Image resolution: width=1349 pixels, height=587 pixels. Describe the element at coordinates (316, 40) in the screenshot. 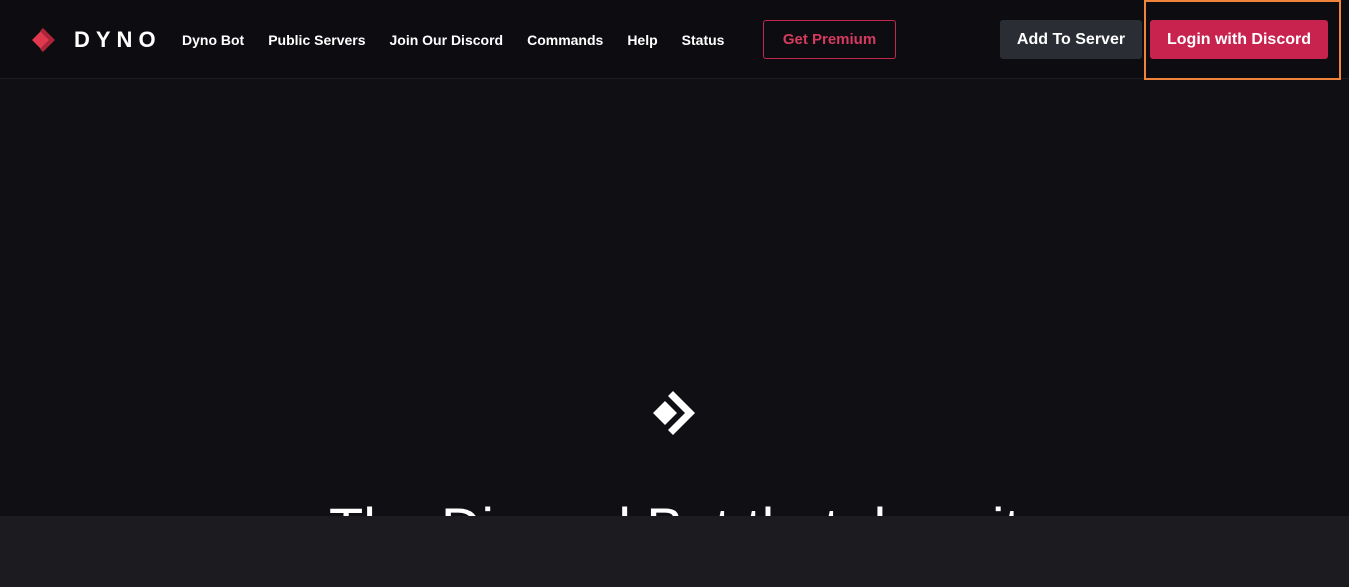

I see `nav-link-public-servers: Public Servers` at that location.